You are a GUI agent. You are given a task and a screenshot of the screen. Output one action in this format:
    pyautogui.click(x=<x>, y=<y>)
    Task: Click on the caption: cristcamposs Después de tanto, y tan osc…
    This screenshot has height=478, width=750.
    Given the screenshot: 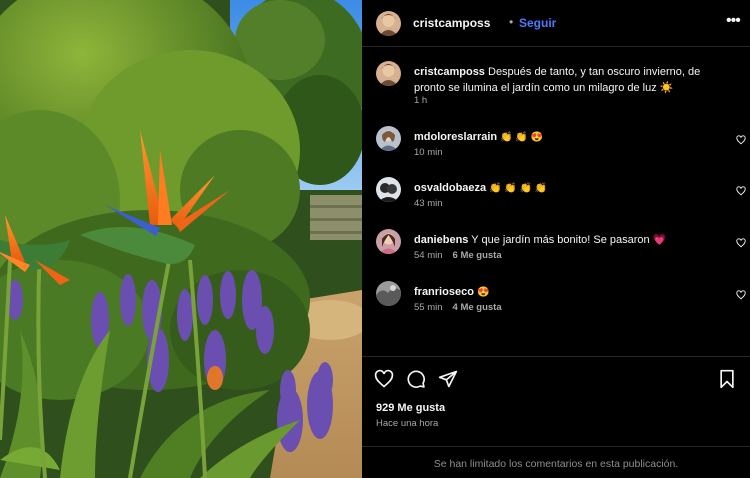 What is the action you would take?
    pyautogui.click(x=561, y=86)
    